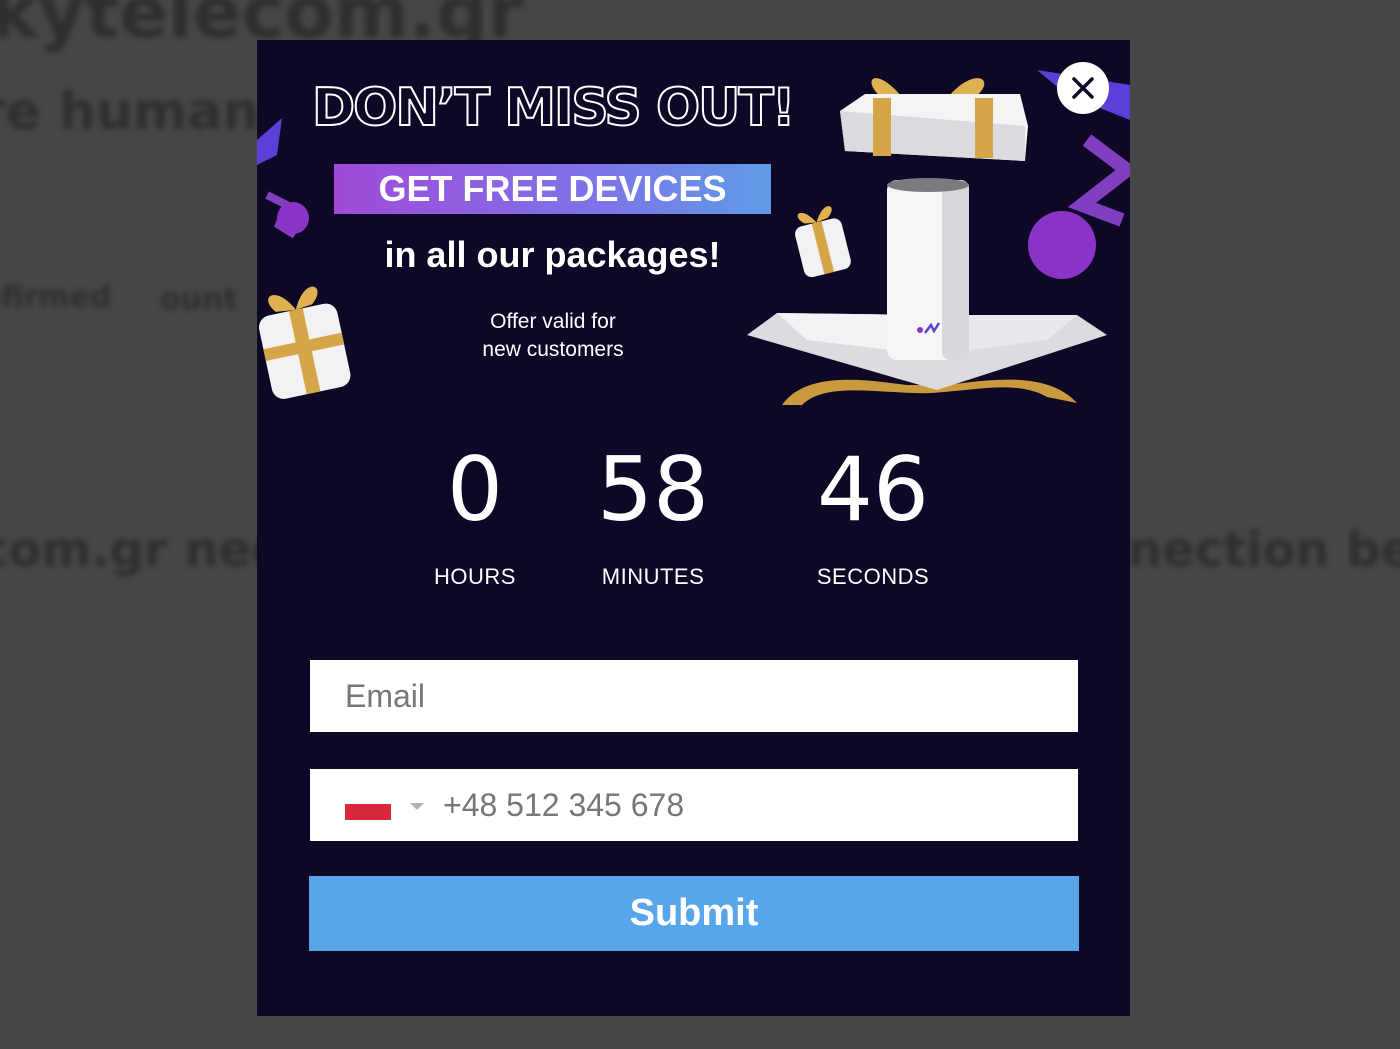 The image size is (1400, 1049). Describe the element at coordinates (873, 576) in the screenshot. I see `countdown-seconds-label: SECONDS` at that location.